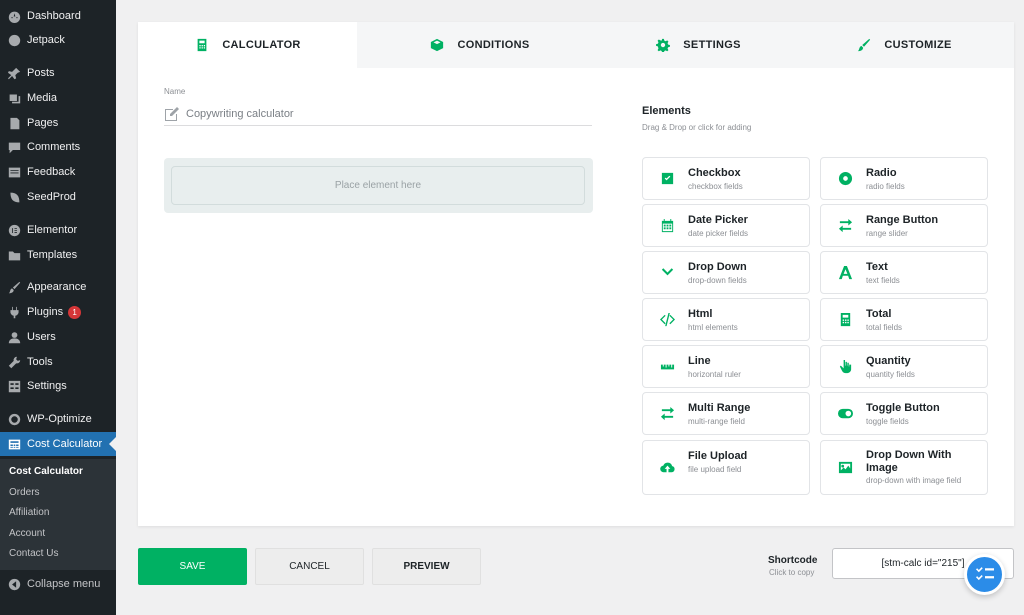 The width and height of the screenshot is (1024, 615). Describe the element at coordinates (75, 312) in the screenshot. I see `plugins-update-badge: 1` at that location.